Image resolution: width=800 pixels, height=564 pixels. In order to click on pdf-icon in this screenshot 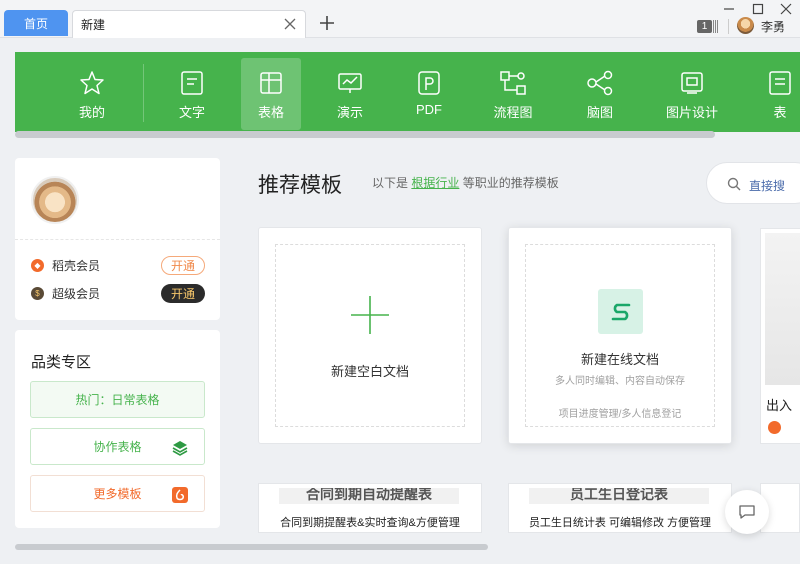, I will do `click(429, 83)`.